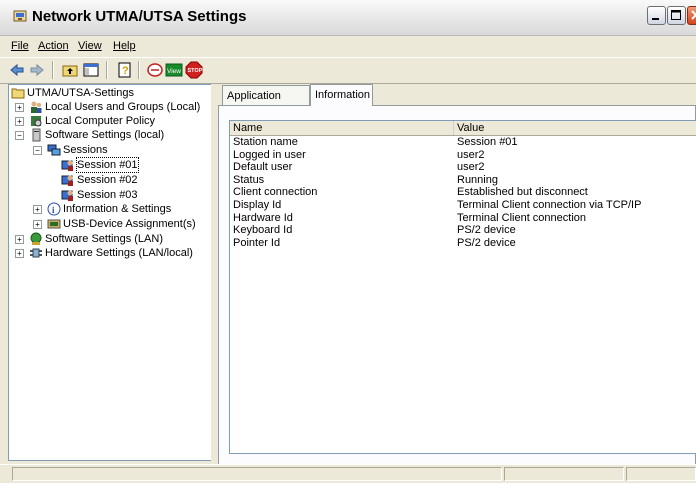  I want to click on tree-label: Local Computer Policy, so click(100, 121).